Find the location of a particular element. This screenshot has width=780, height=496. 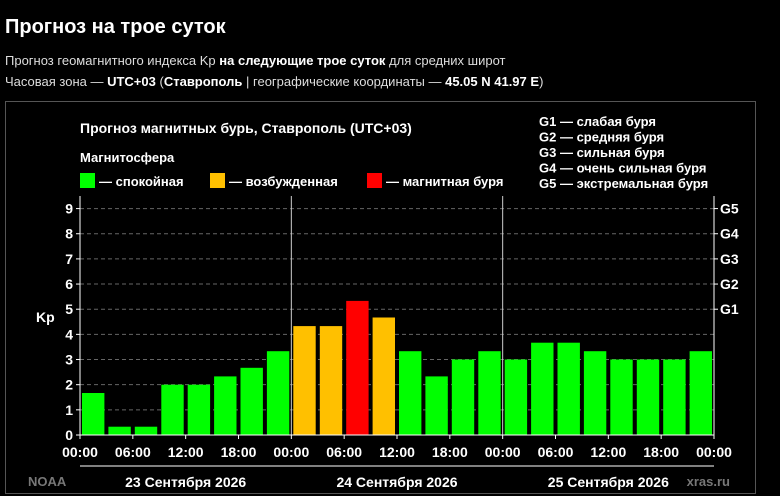

legend-label: — магнитная буря is located at coordinates (444, 181).